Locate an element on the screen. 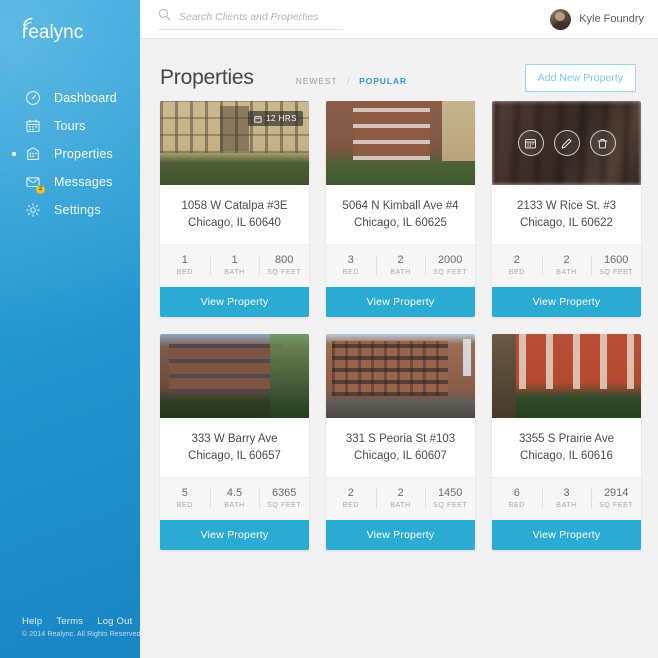 The image size is (658, 658). stat-sqft: 2000 SQ FEET is located at coordinates (450, 265).